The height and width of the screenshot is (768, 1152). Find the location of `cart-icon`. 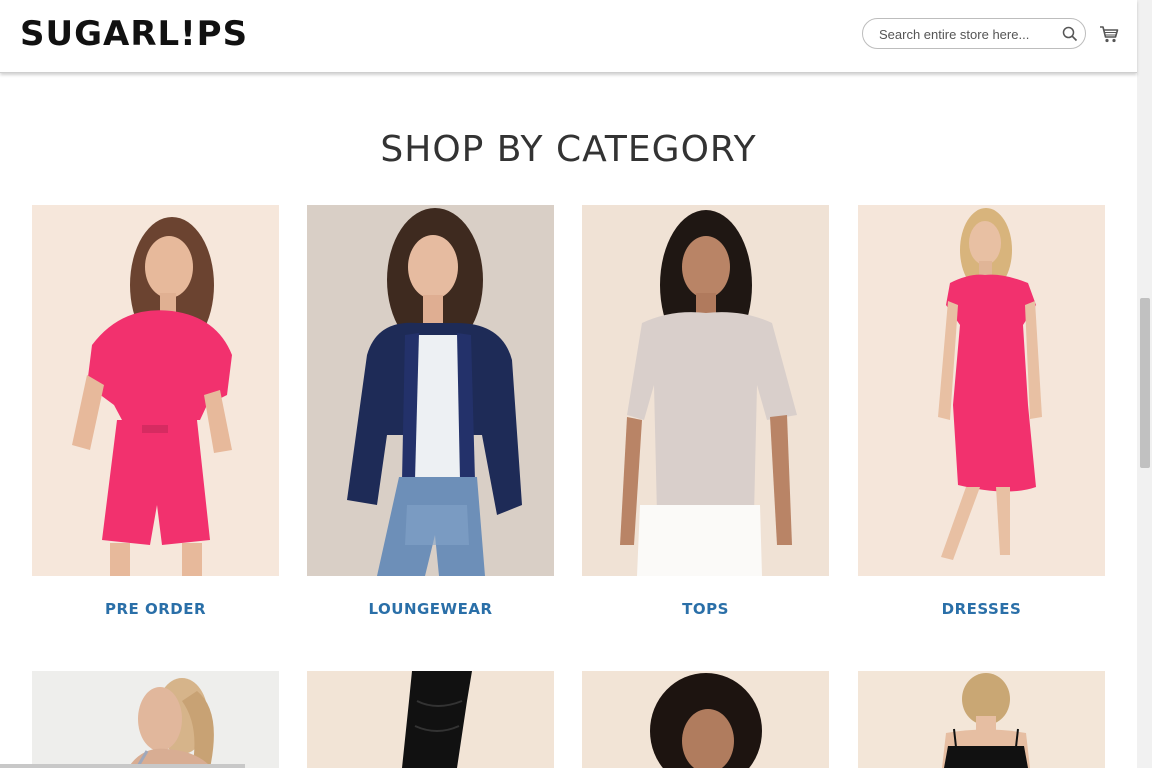

cart-icon is located at coordinates (1109, 34).